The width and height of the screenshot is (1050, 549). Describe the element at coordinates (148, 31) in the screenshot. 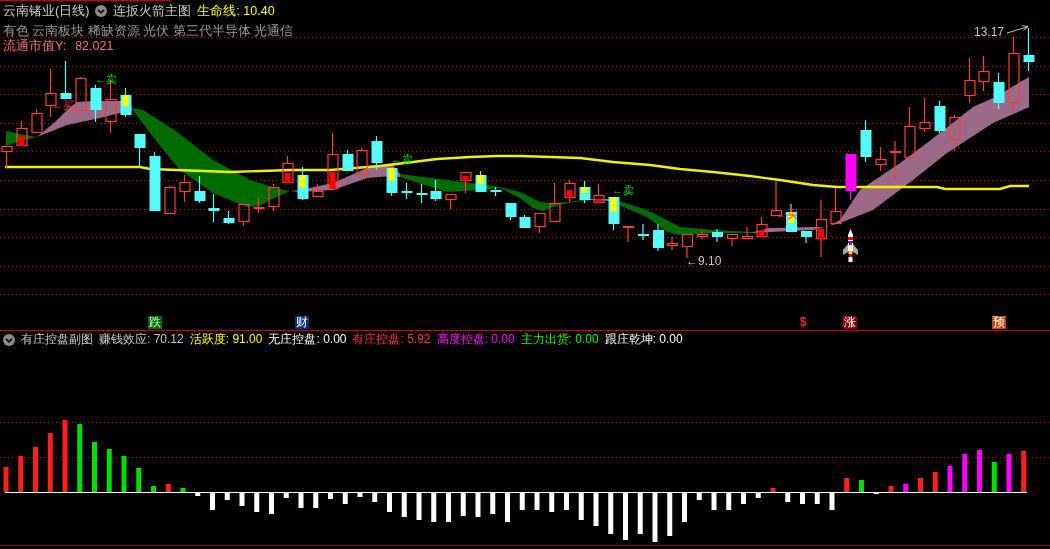

I see `sector-tags: 有色 云南板块 稀缺资源 光伏 第三代半导体 光通信` at that location.